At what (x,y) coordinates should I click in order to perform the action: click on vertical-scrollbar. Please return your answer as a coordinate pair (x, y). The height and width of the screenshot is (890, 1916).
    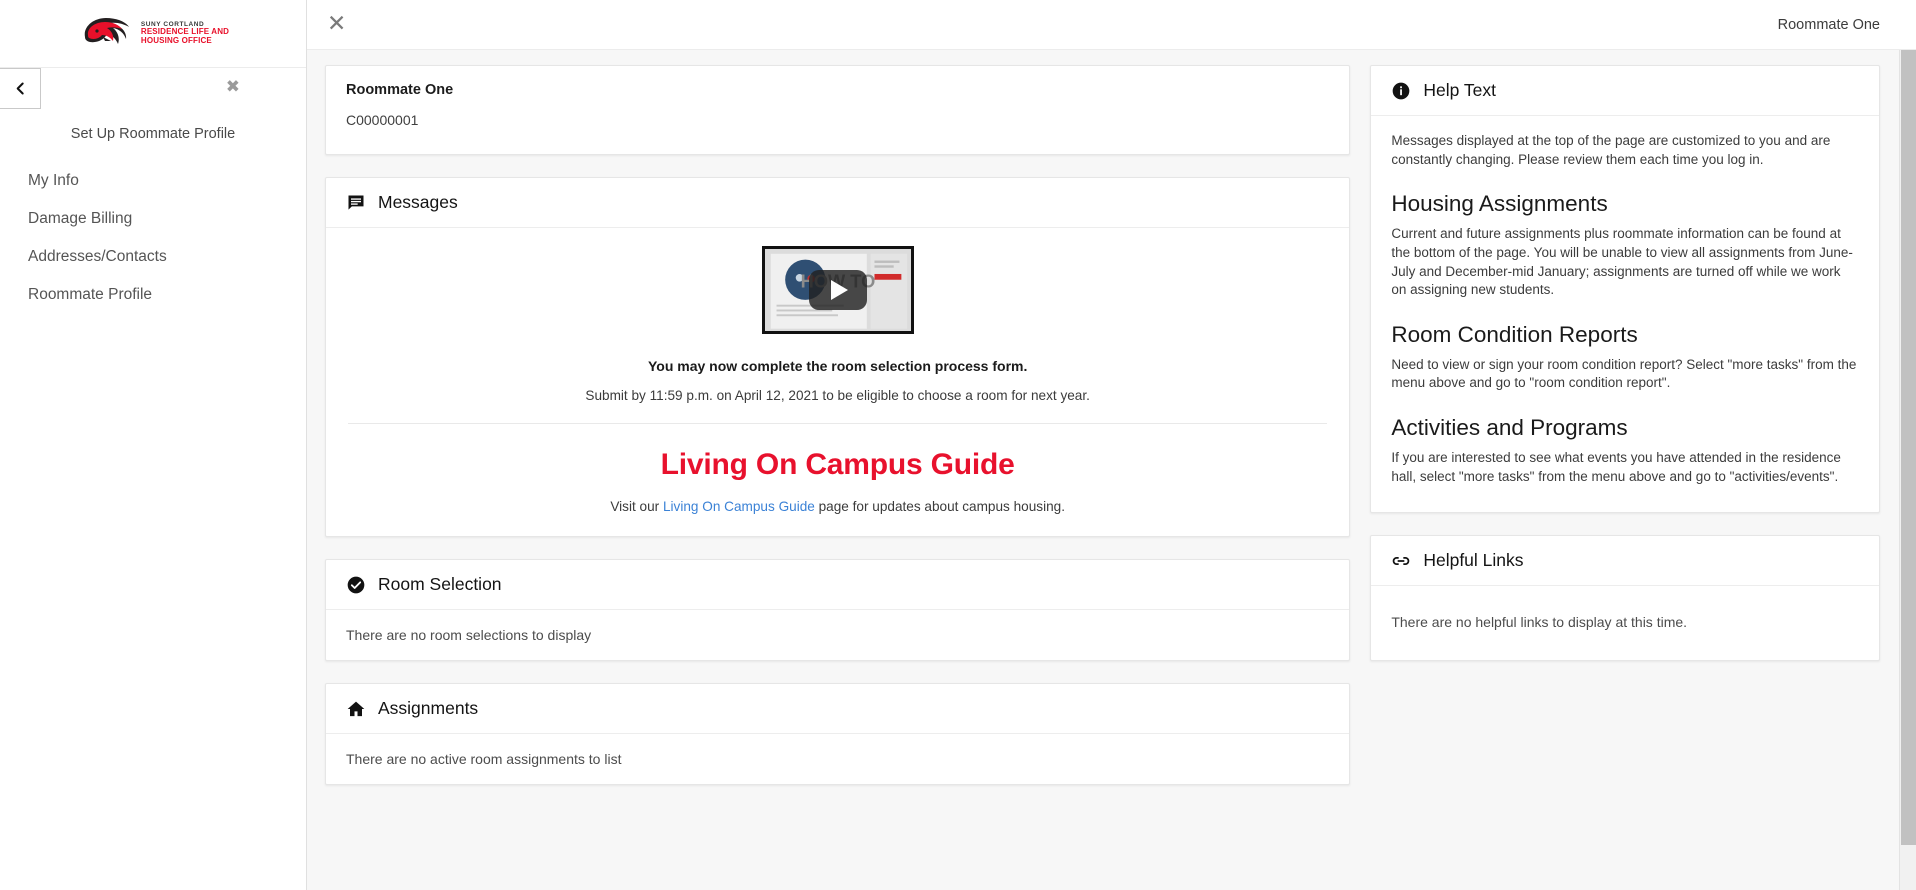
    Looking at the image, I should click on (1907, 470).